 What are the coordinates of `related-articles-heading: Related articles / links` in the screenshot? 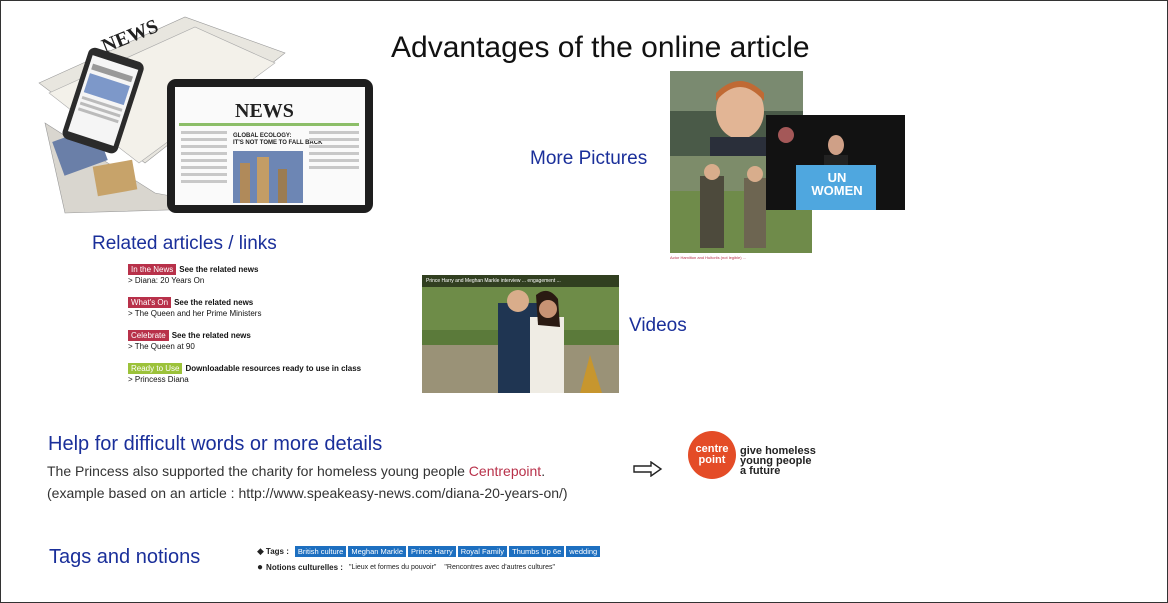 It's located at (184, 243).